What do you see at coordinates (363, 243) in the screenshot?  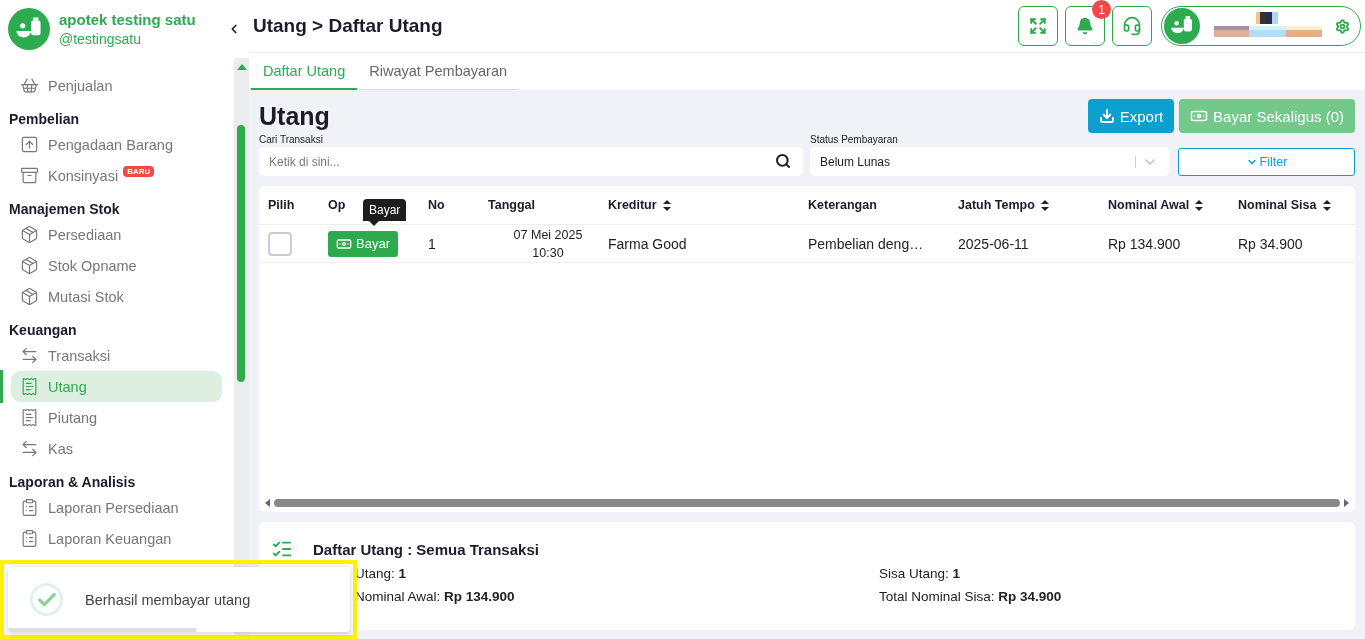 I see `pay-button: Bayar` at bounding box center [363, 243].